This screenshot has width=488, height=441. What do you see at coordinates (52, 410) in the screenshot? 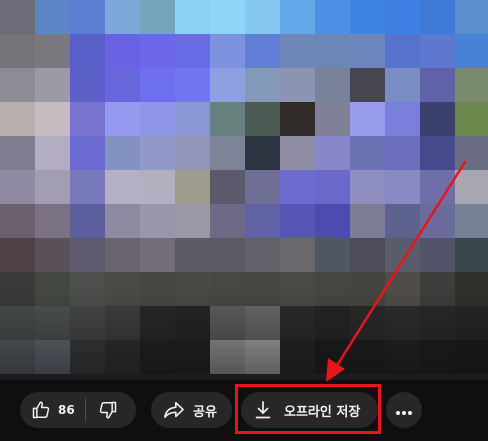
I see `like-button: 86` at bounding box center [52, 410].